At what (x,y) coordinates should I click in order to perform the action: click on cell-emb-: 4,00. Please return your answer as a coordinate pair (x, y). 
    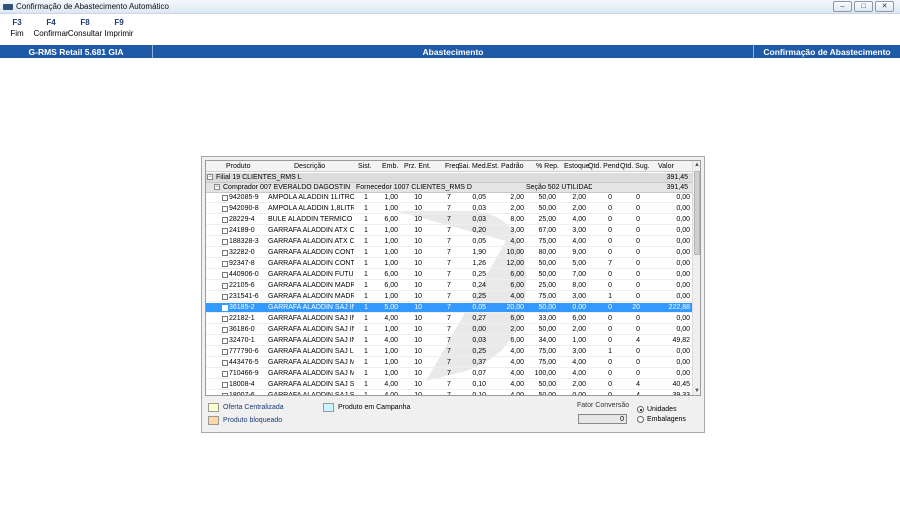
    Looking at the image, I should click on (391, 394).